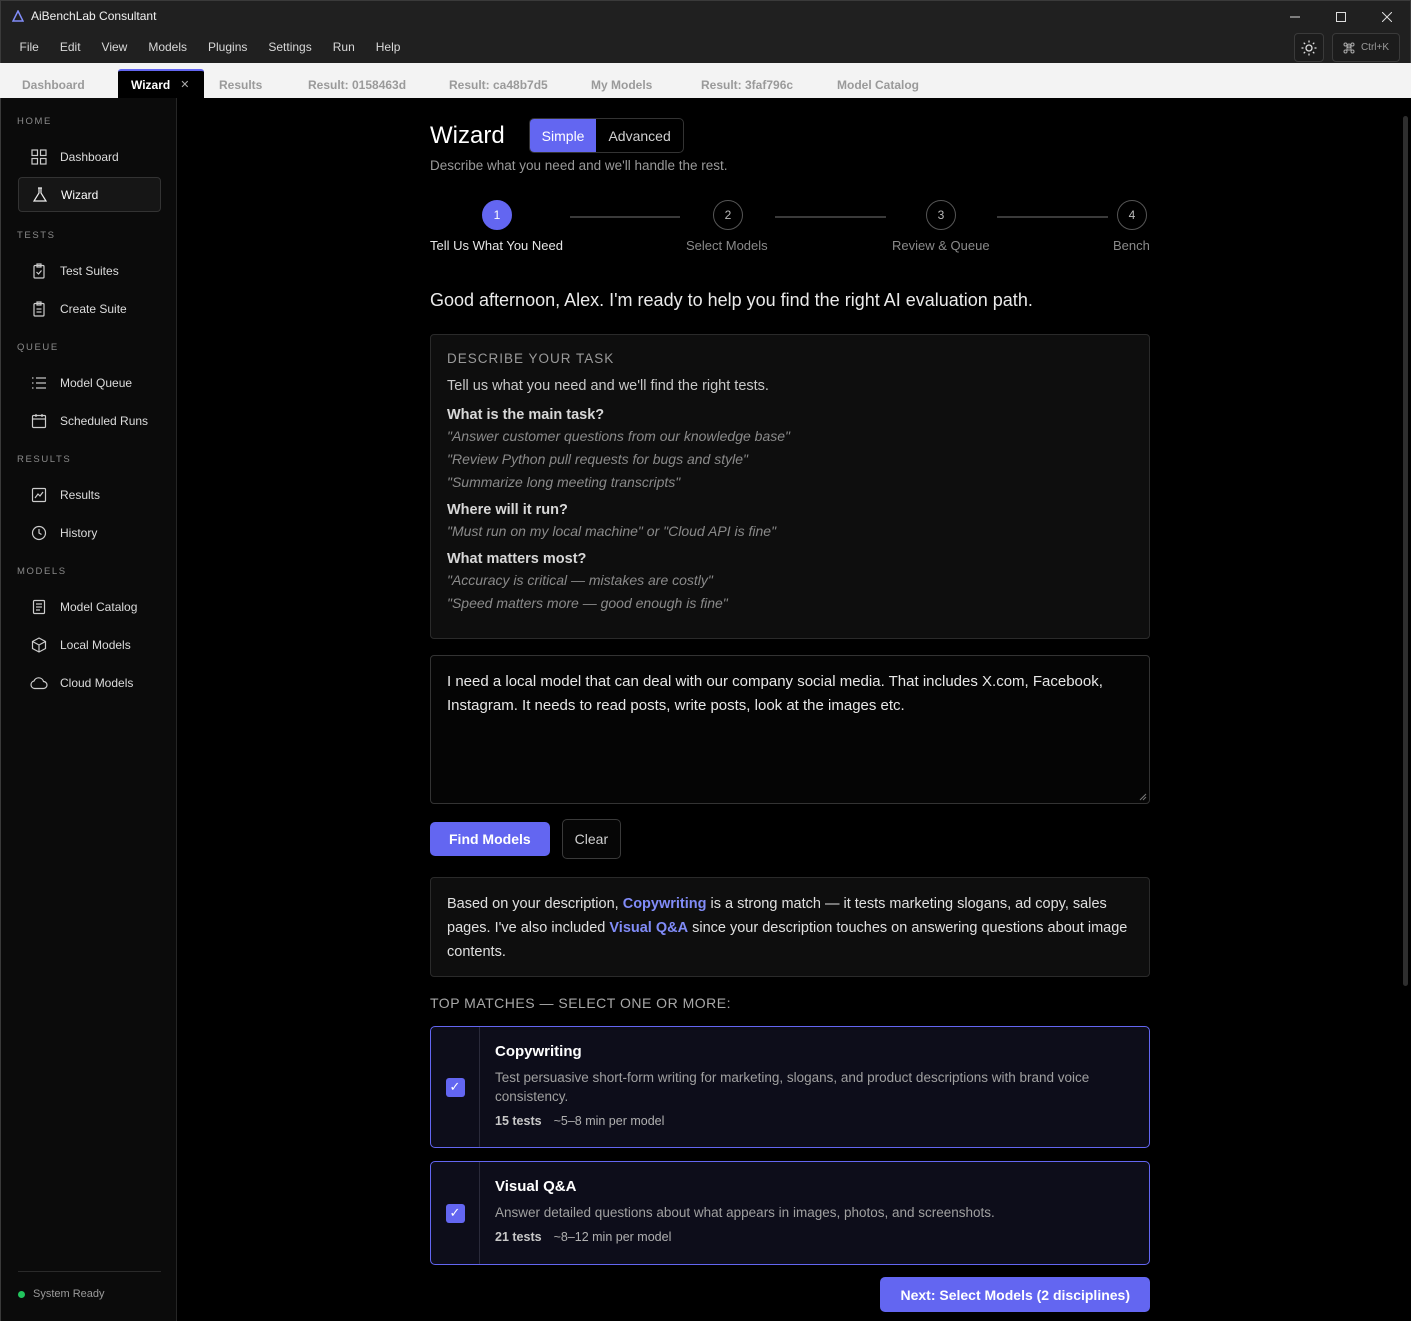 The height and width of the screenshot is (1321, 1411). What do you see at coordinates (89, 382) in the screenshot?
I see `sidebar-item-model-queue: Model Queue` at bounding box center [89, 382].